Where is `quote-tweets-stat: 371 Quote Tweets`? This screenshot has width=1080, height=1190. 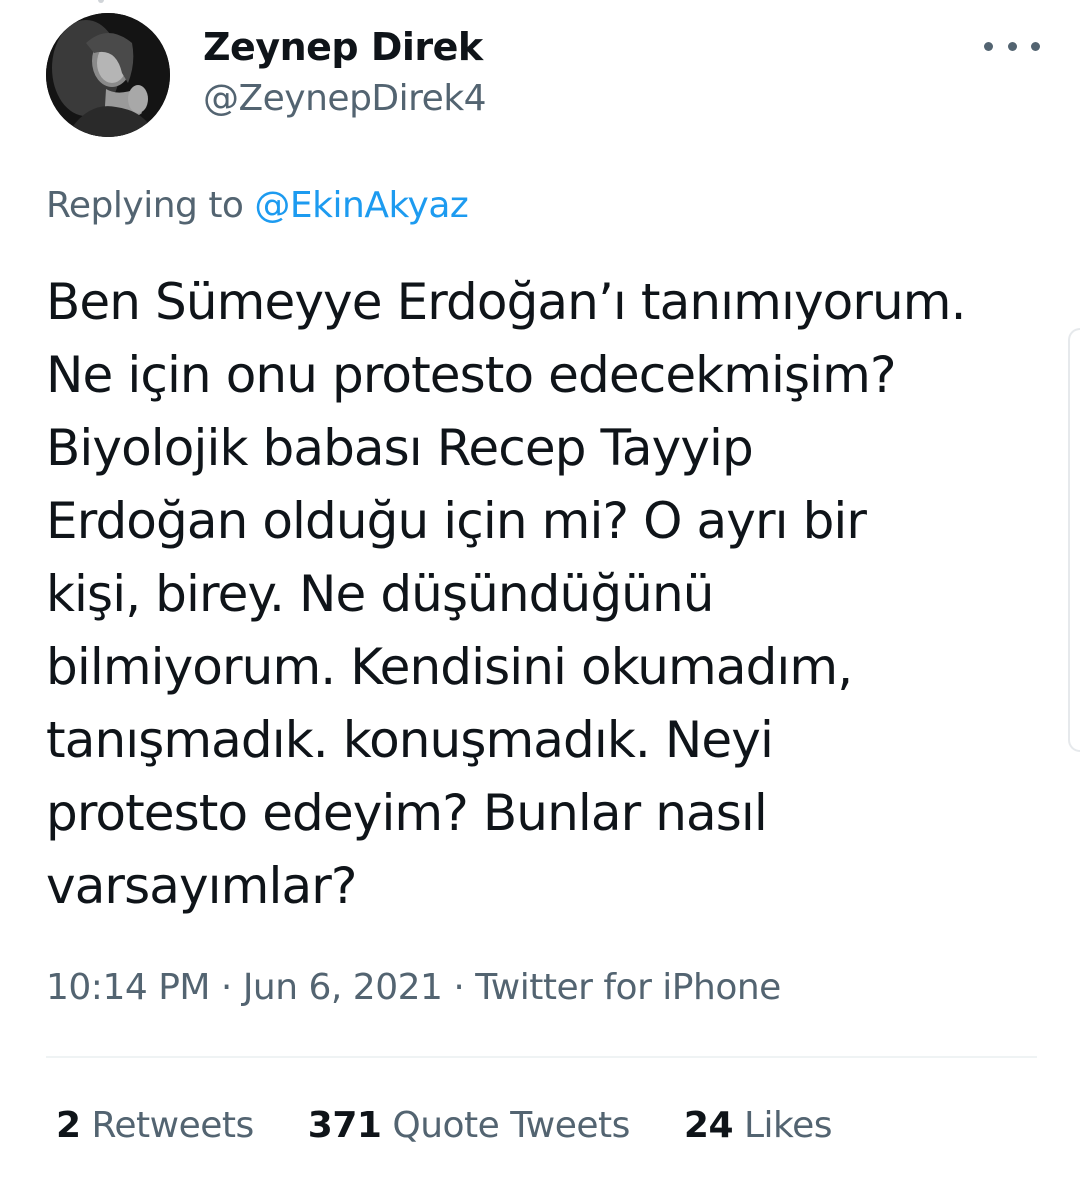
quote-tweets-stat: 371 Quote Tweets is located at coordinates (469, 1126).